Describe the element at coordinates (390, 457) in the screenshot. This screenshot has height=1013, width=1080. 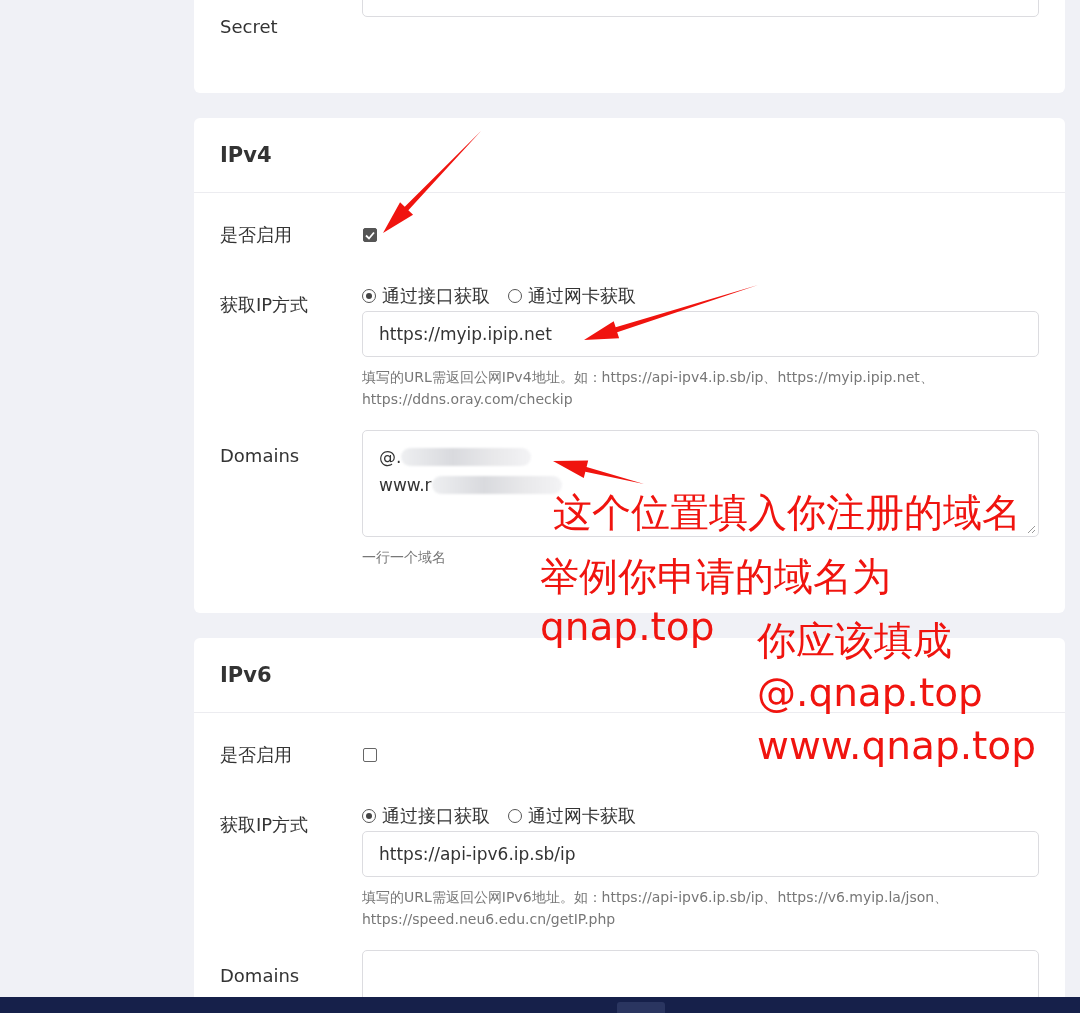
I see `domain-line: @.` at that location.